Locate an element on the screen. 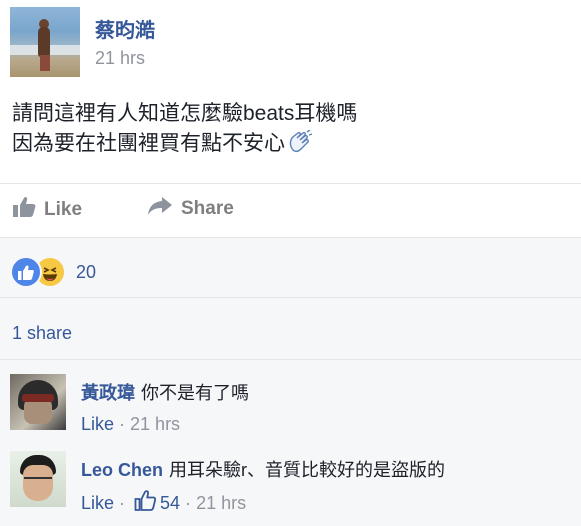 This screenshot has width=581, height=526. comment-actions: Like · 21 hrs is located at coordinates (130, 424).